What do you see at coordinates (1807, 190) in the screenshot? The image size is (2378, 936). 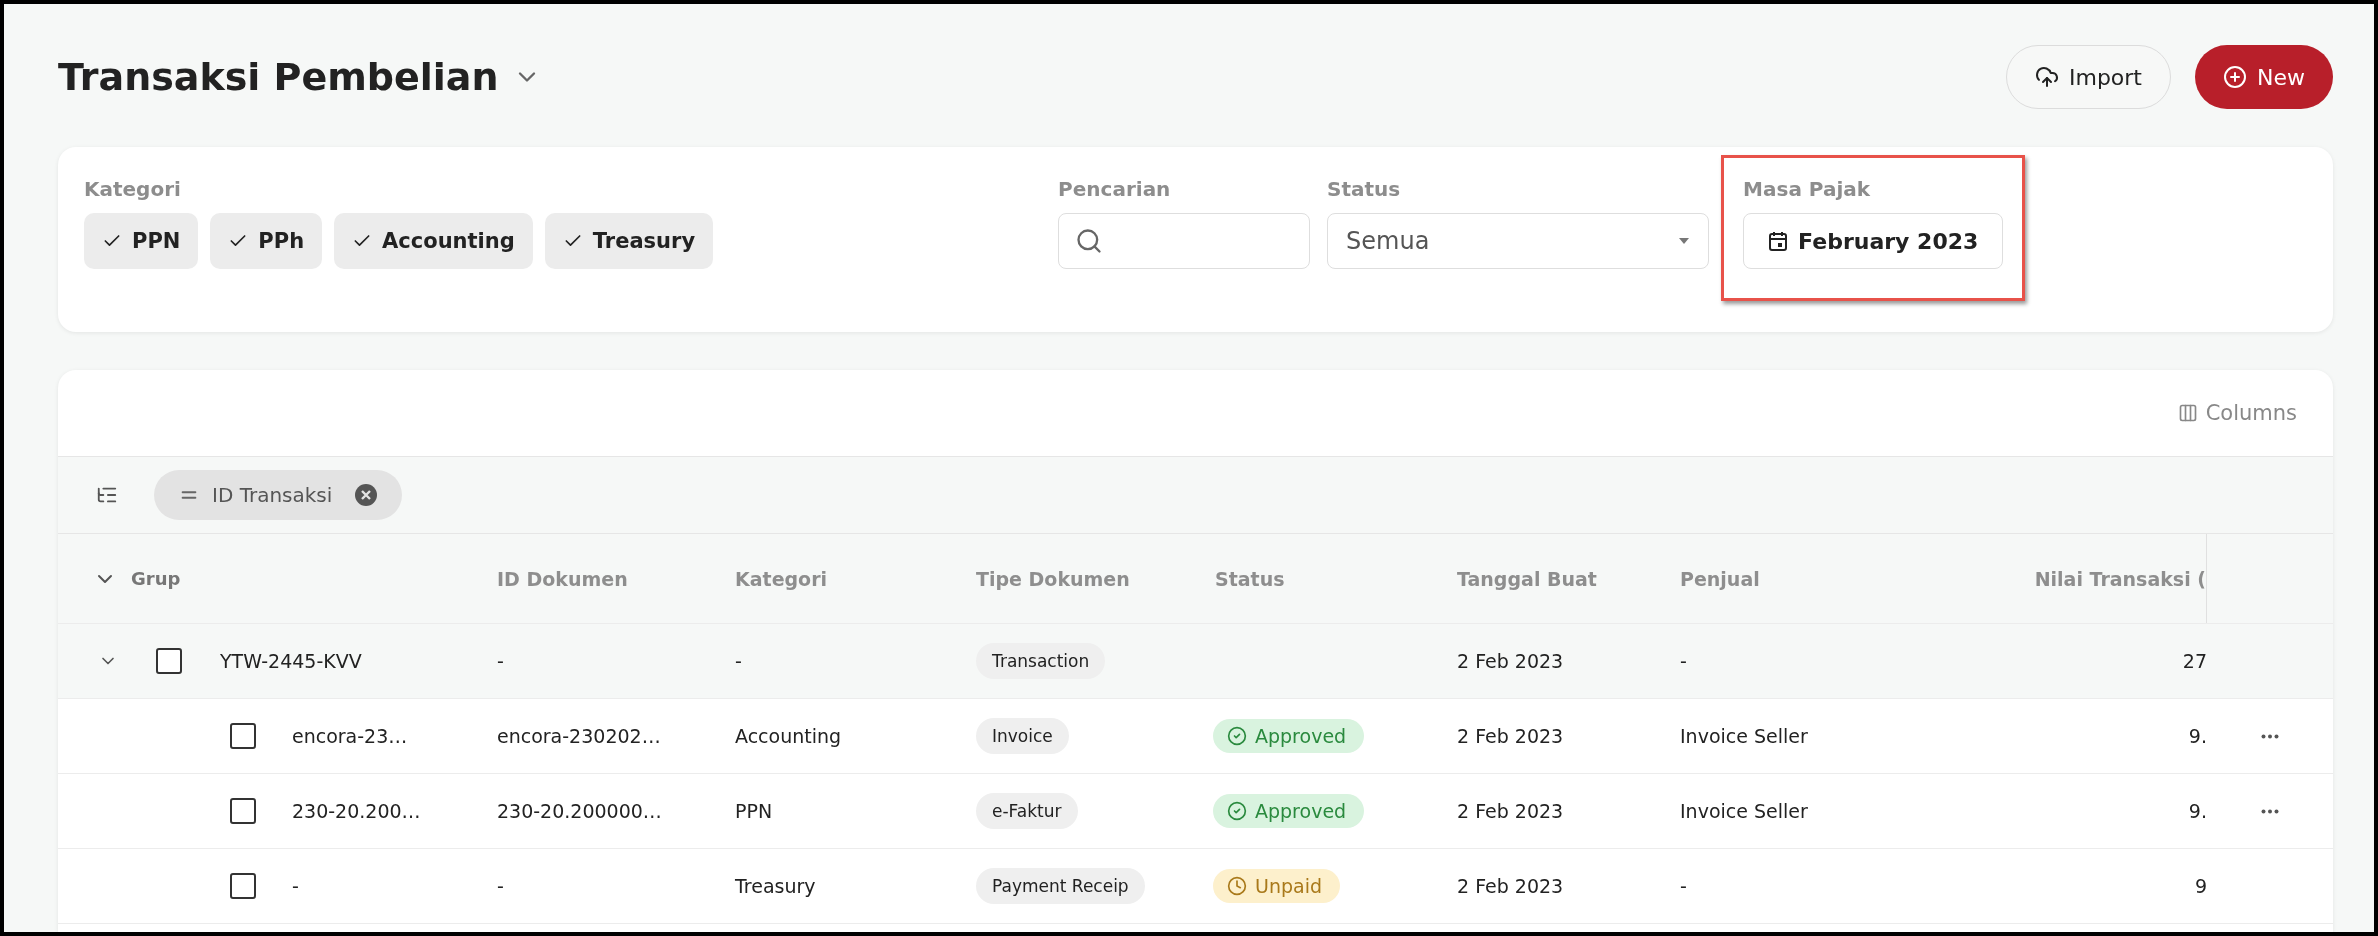 I see `filter-label: Masa Pajak` at bounding box center [1807, 190].